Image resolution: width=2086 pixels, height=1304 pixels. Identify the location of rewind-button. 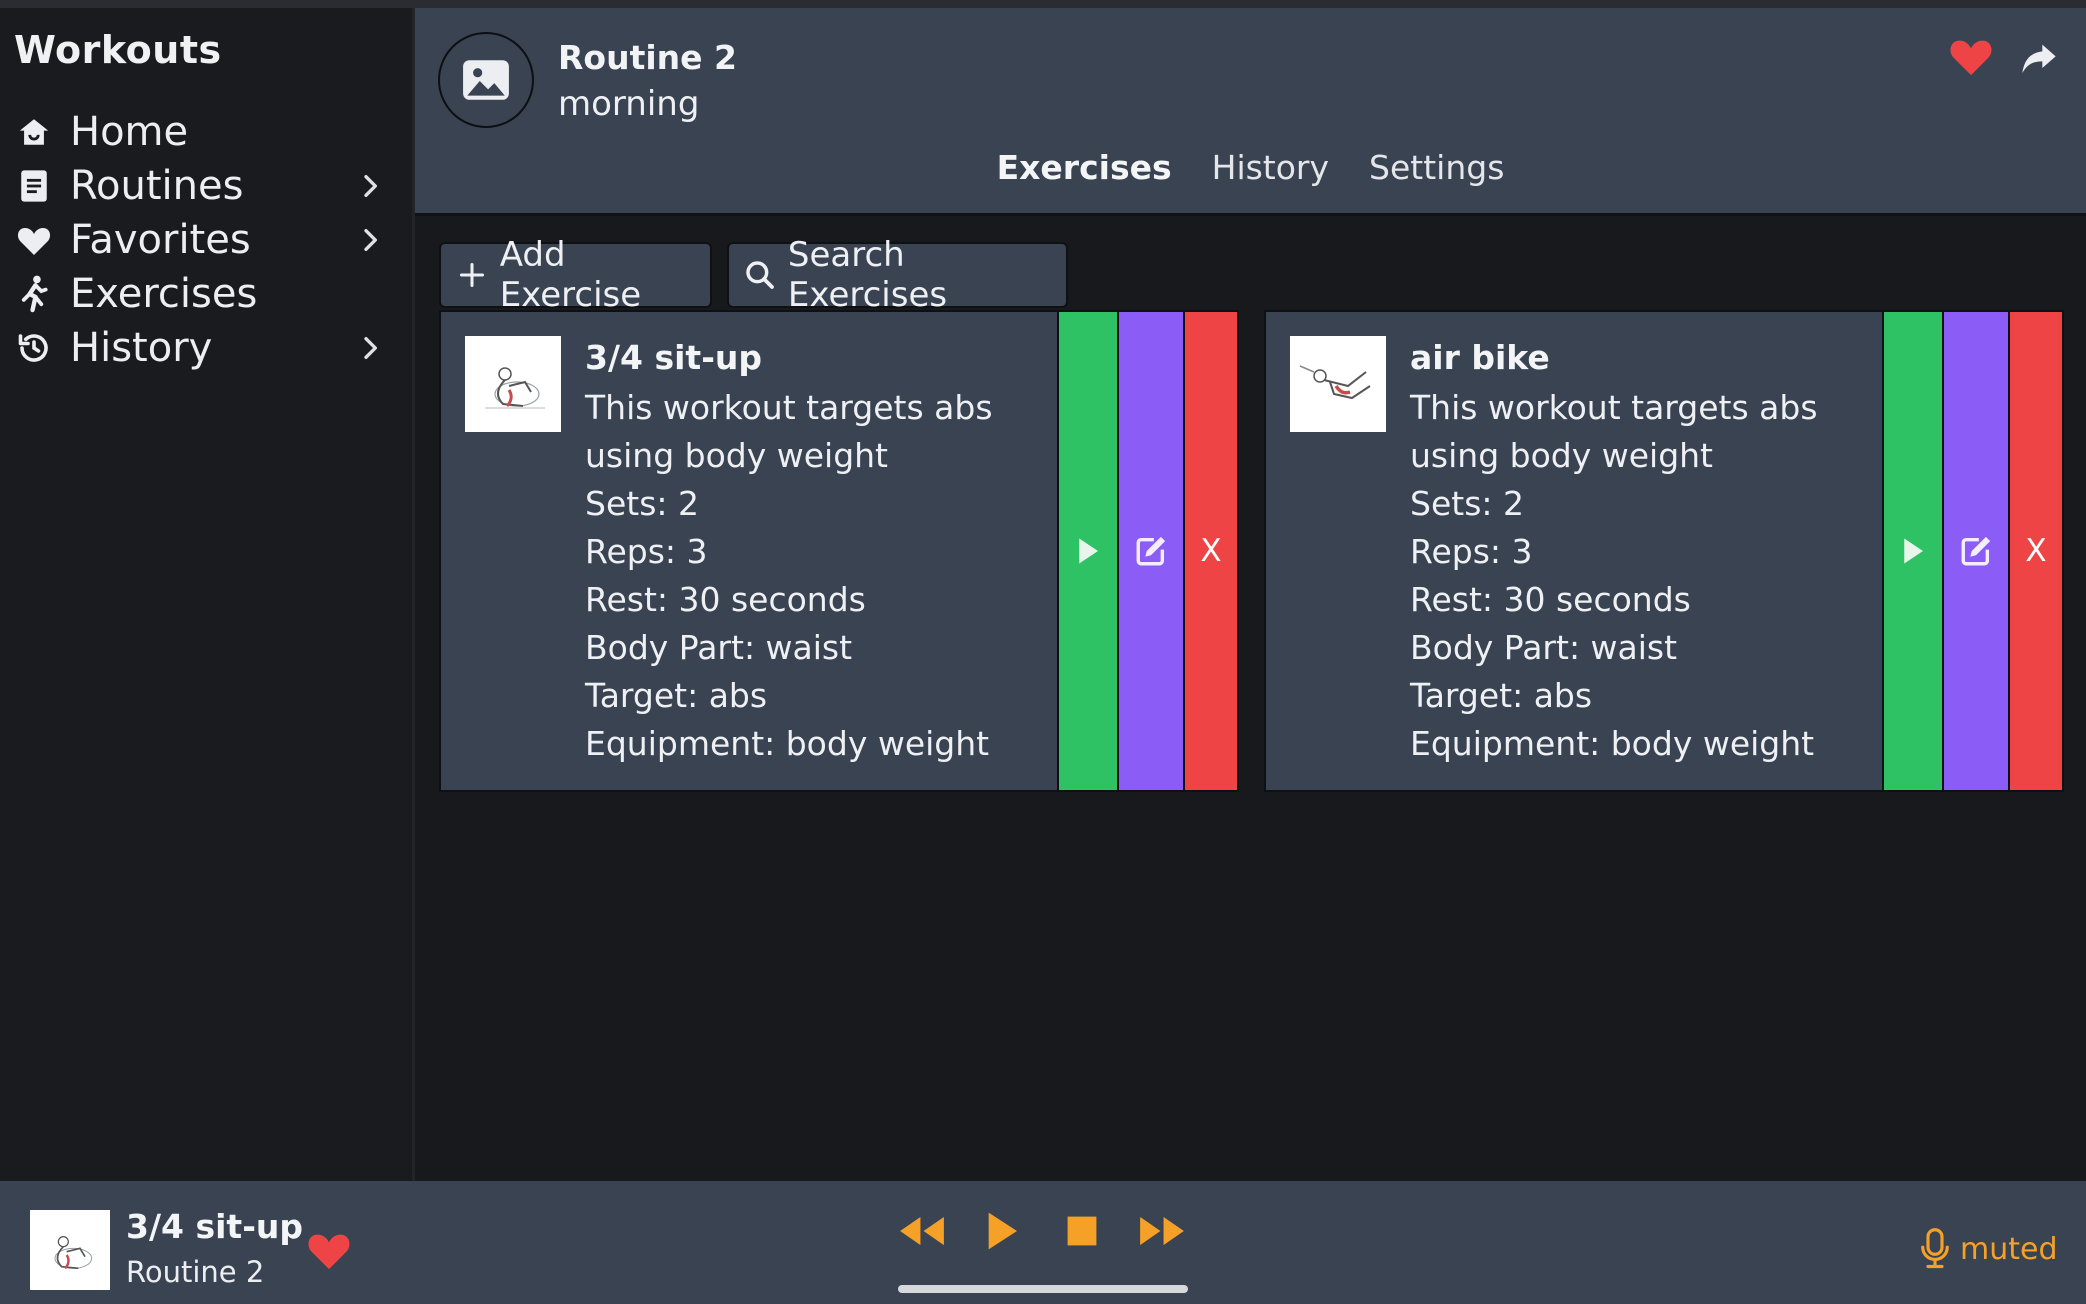
(922, 1231).